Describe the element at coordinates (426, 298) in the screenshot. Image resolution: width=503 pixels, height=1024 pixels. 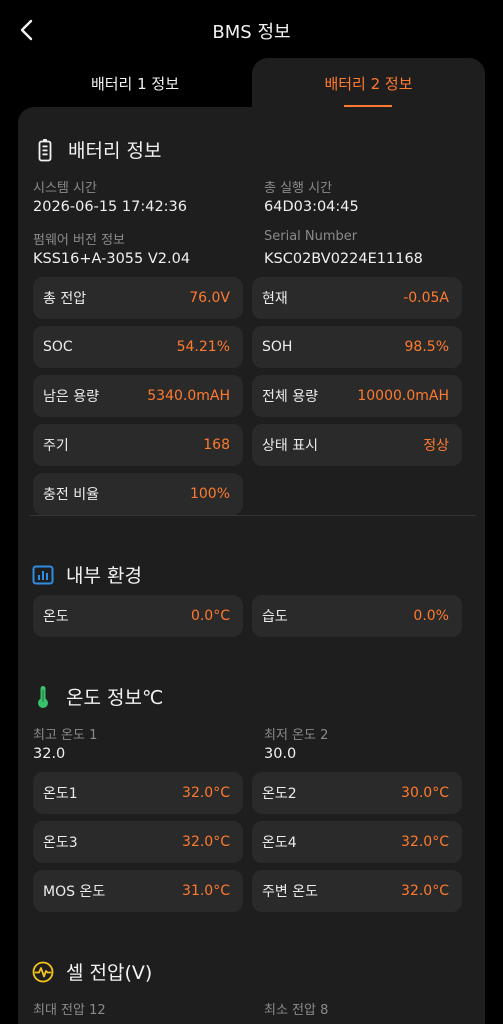
I see `card-value: -0.05A` at that location.